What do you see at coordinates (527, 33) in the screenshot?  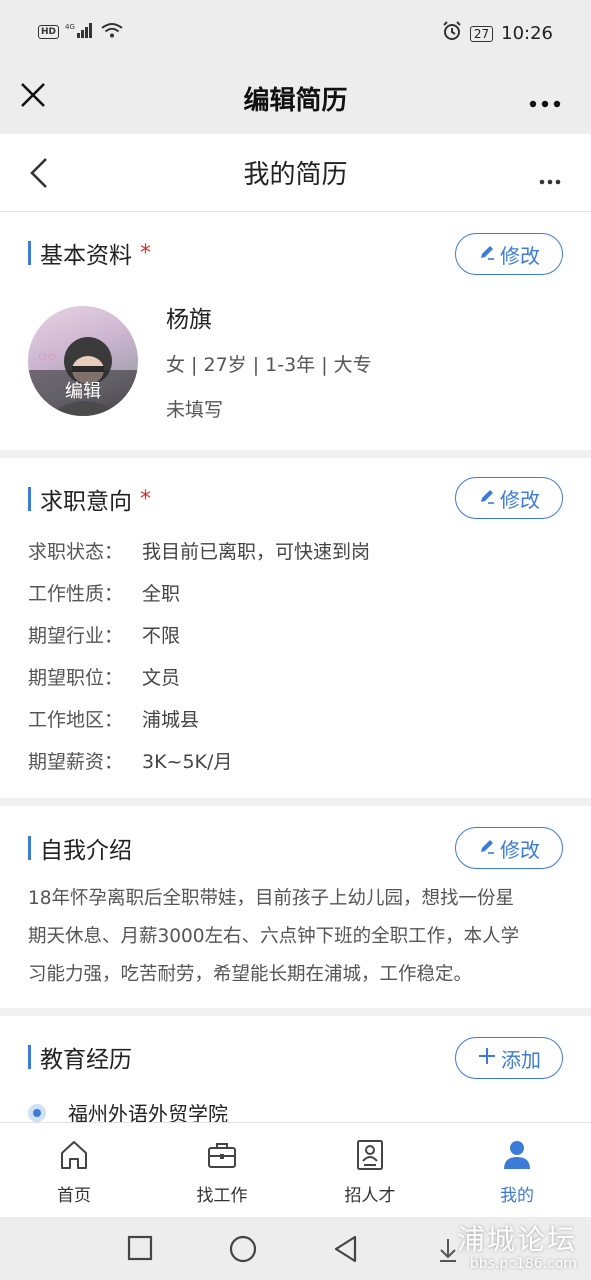 I see `status-time: 10:26` at bounding box center [527, 33].